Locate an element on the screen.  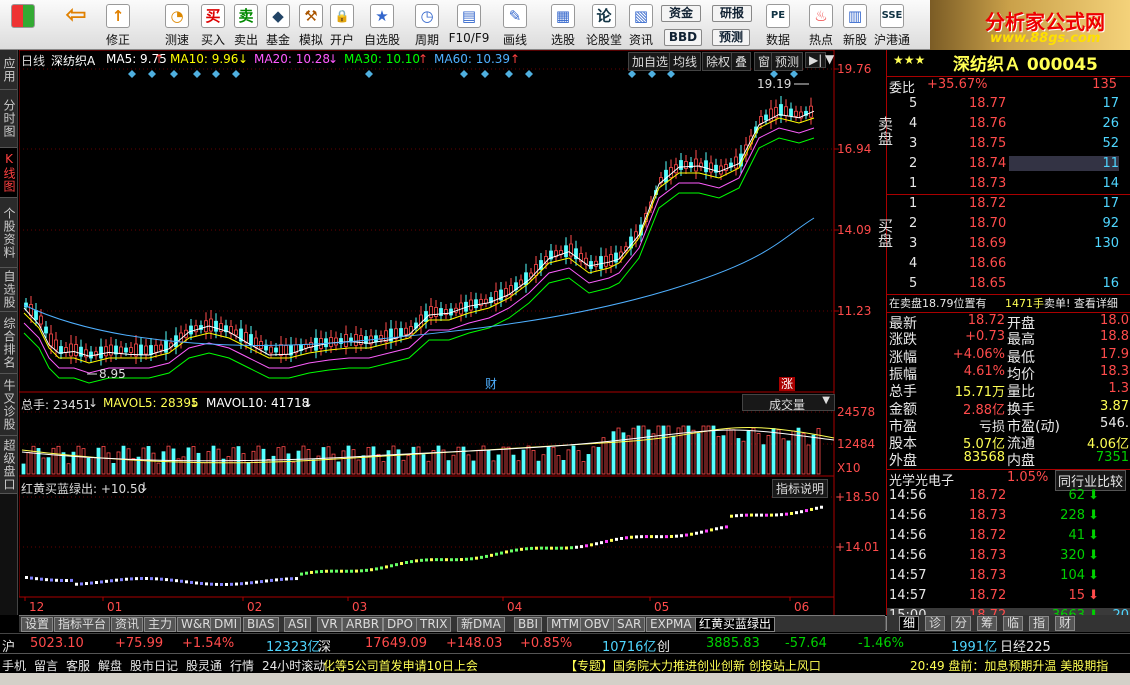
toolbar-item-5: 卖卖出 is located at coordinates (246, 25).